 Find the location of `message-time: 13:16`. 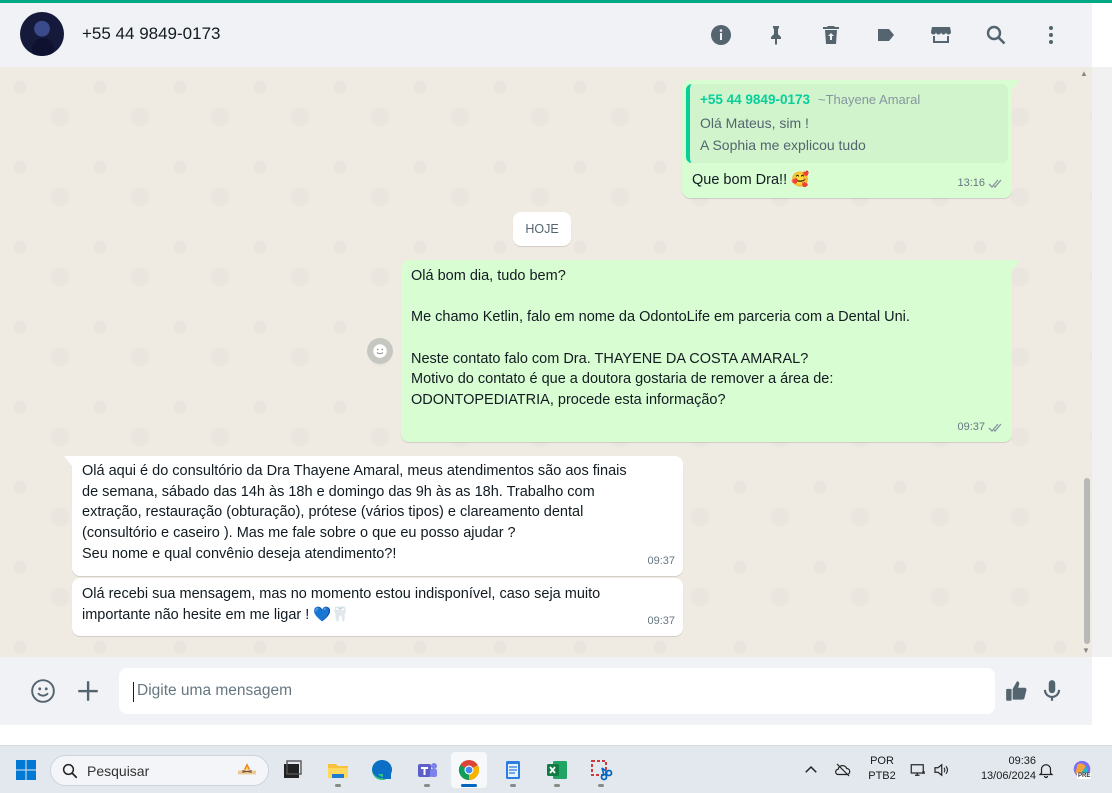

message-time: 13:16 is located at coordinates (971, 183).